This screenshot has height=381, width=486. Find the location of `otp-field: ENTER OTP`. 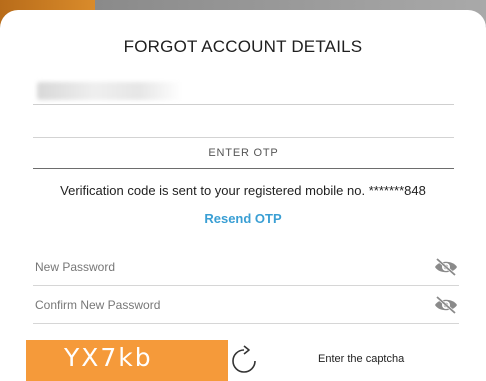

otp-field: ENTER OTP is located at coordinates (243, 153).